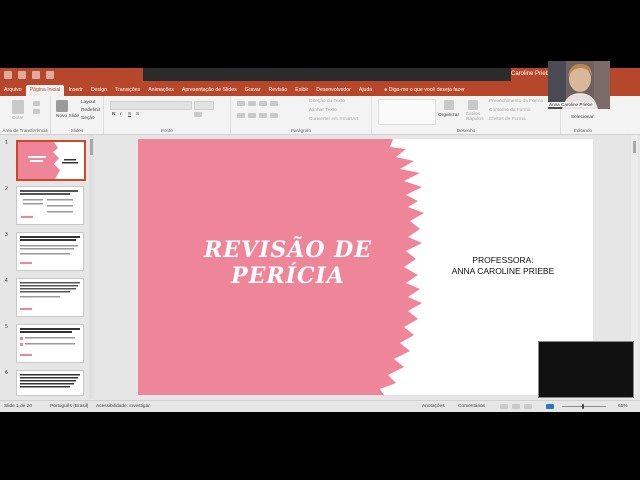 The width and height of the screenshot is (640, 480). What do you see at coordinates (36, 75) in the screenshot?
I see `redo-icon` at bounding box center [36, 75].